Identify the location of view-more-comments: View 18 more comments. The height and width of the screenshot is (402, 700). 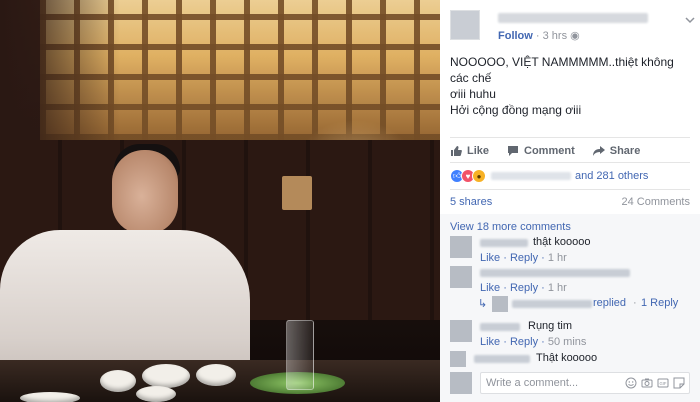
(510, 227).